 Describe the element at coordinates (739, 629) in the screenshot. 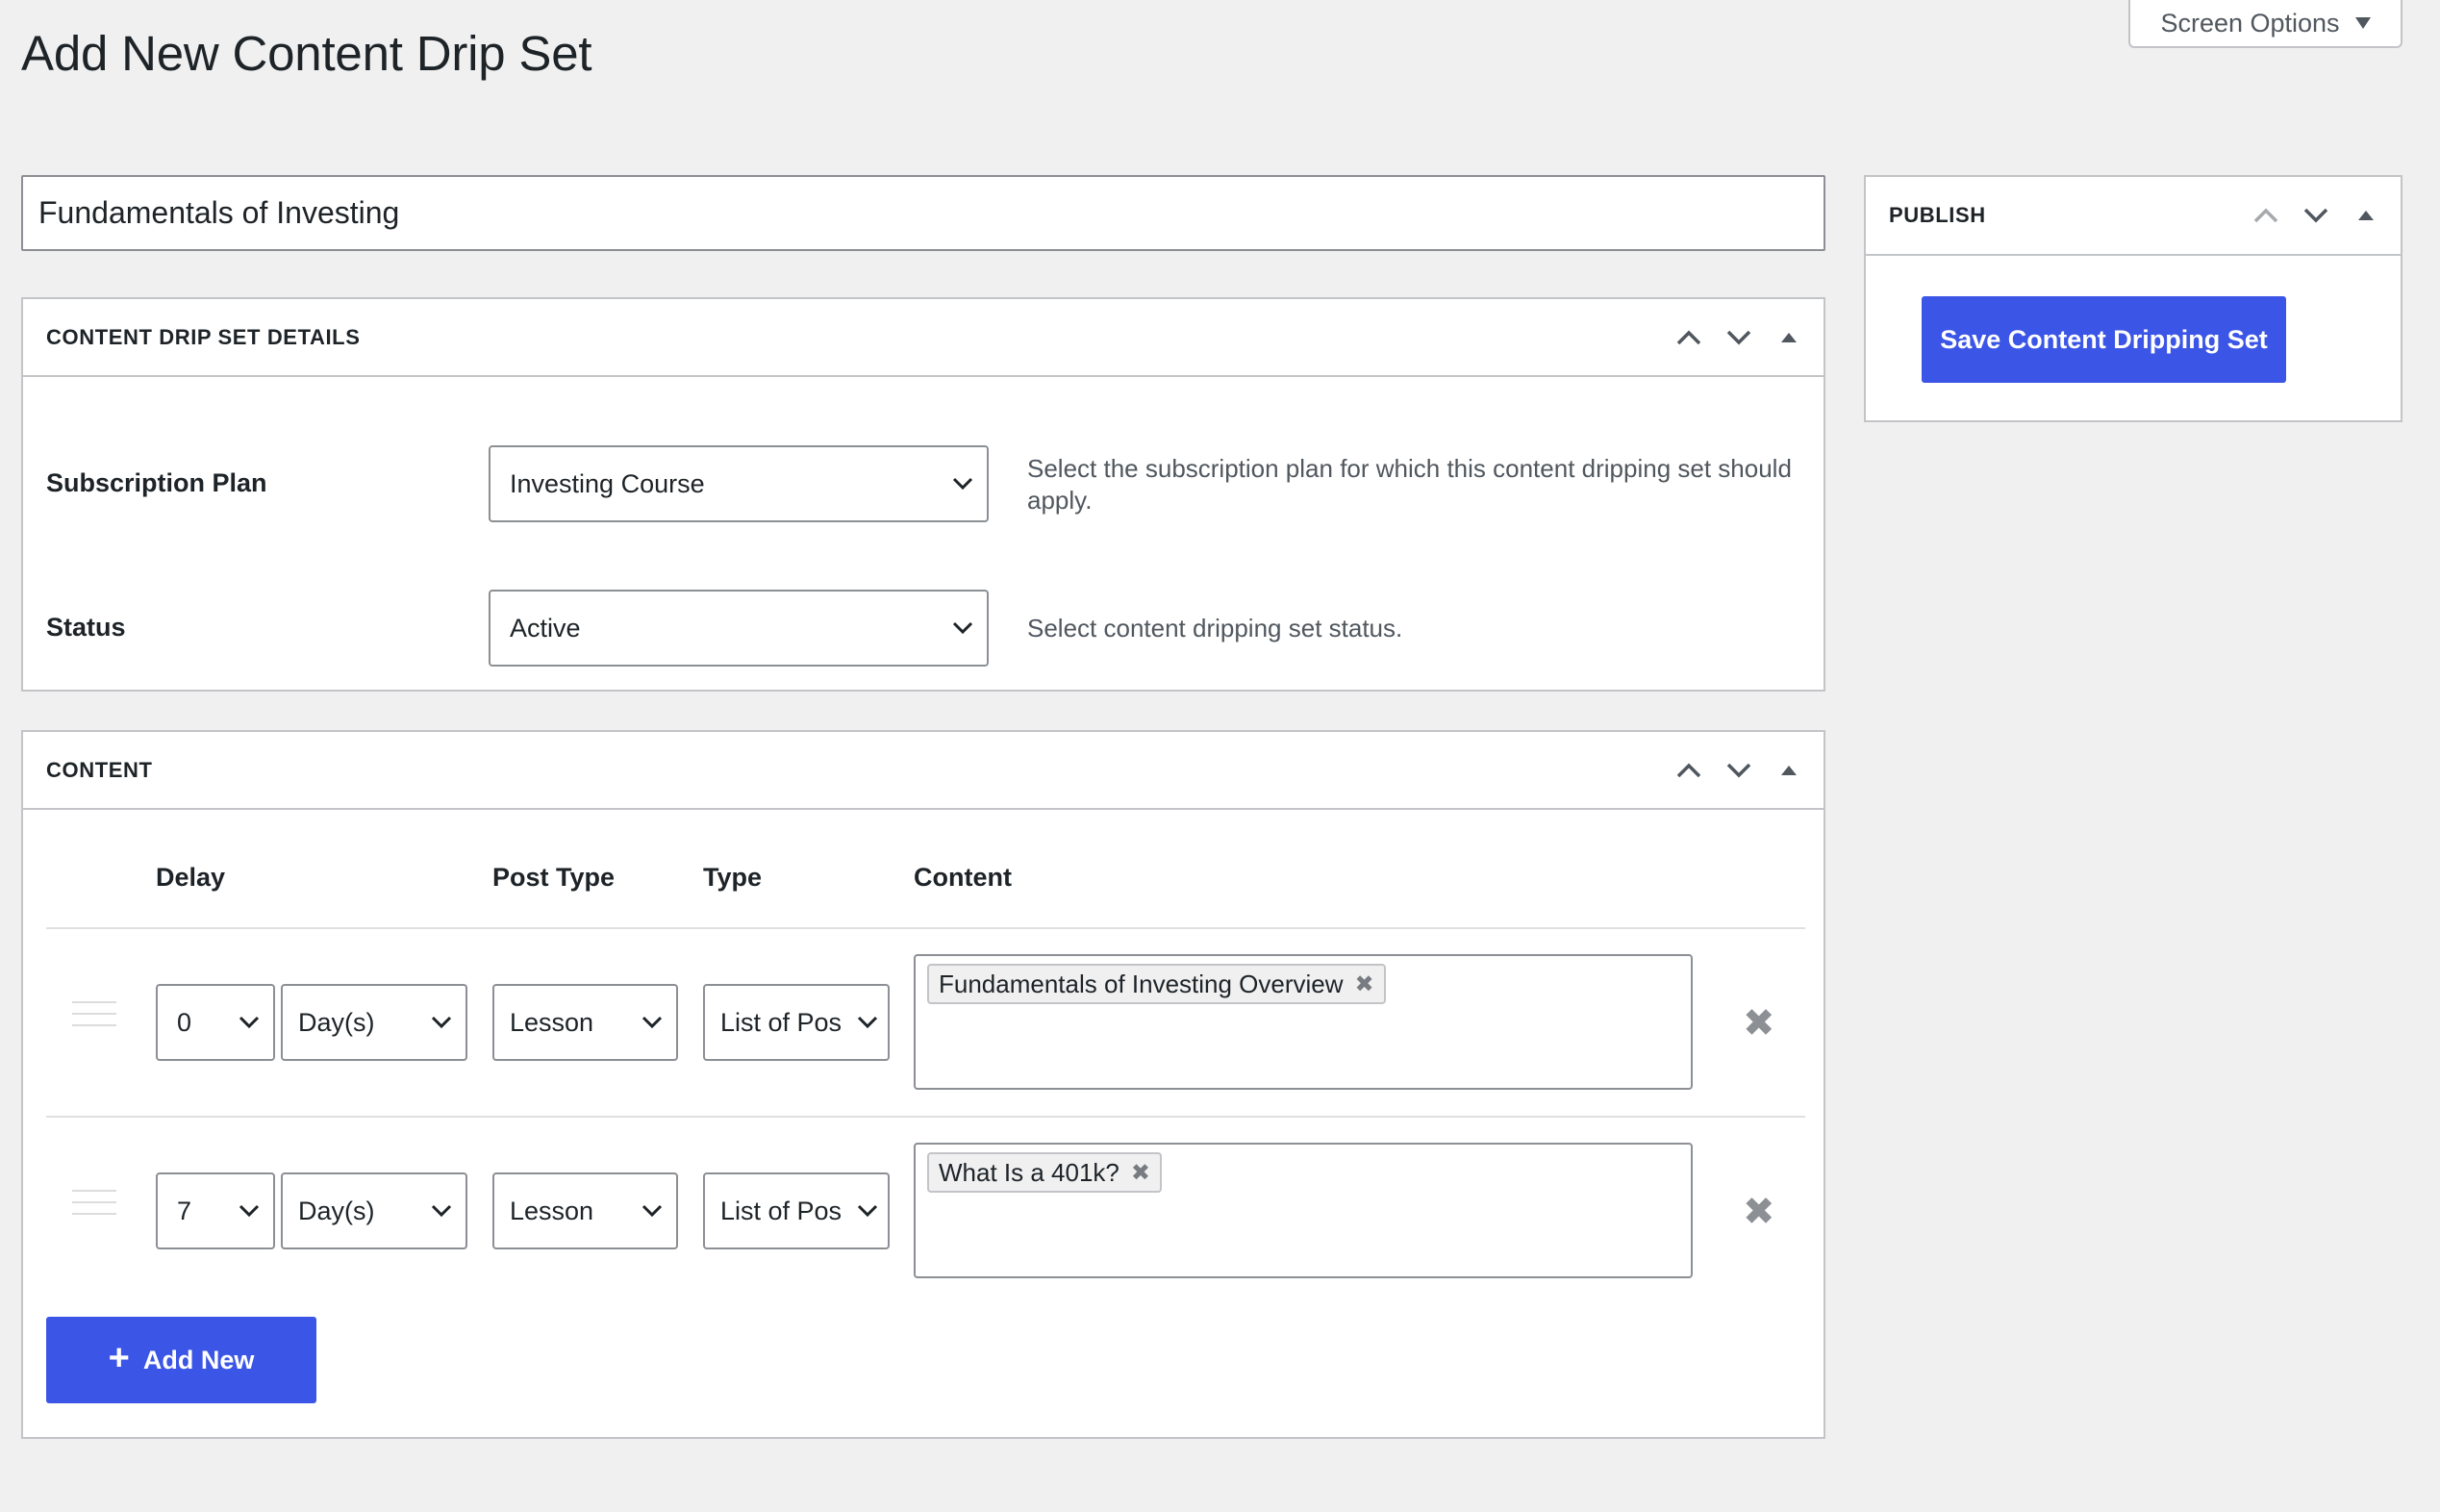

I see `status-select: Active` at that location.